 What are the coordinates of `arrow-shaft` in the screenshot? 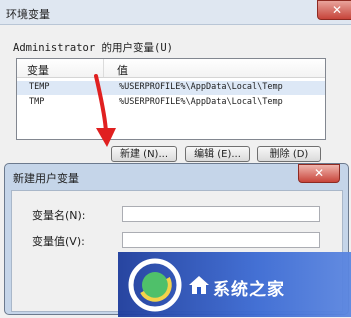 It's located at (101, 105).